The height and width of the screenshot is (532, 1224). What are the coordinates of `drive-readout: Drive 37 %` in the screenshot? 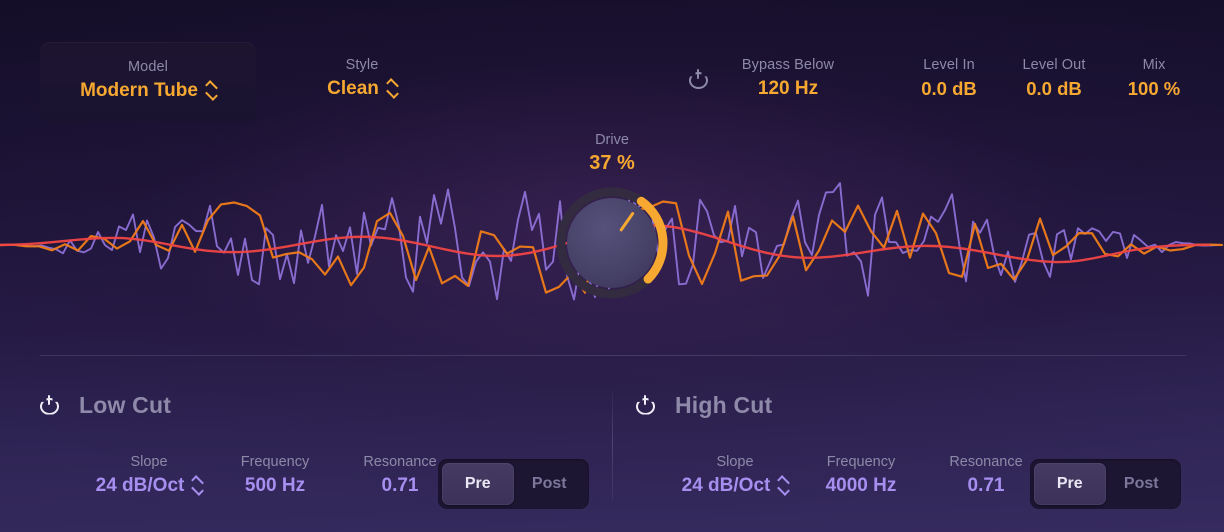 It's located at (612, 153).